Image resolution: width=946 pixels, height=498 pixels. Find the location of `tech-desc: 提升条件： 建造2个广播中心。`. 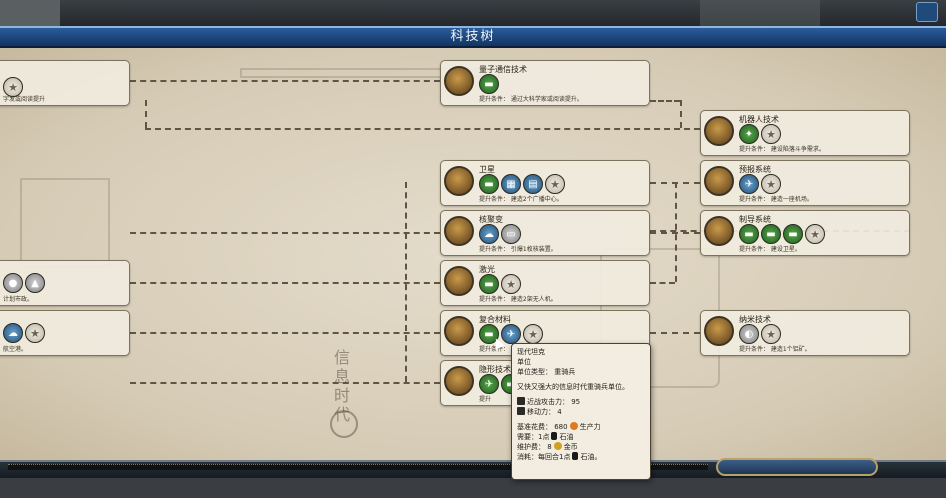

tech-desc: 提升条件： 建造2个广播中心。 is located at coordinates (521, 199).